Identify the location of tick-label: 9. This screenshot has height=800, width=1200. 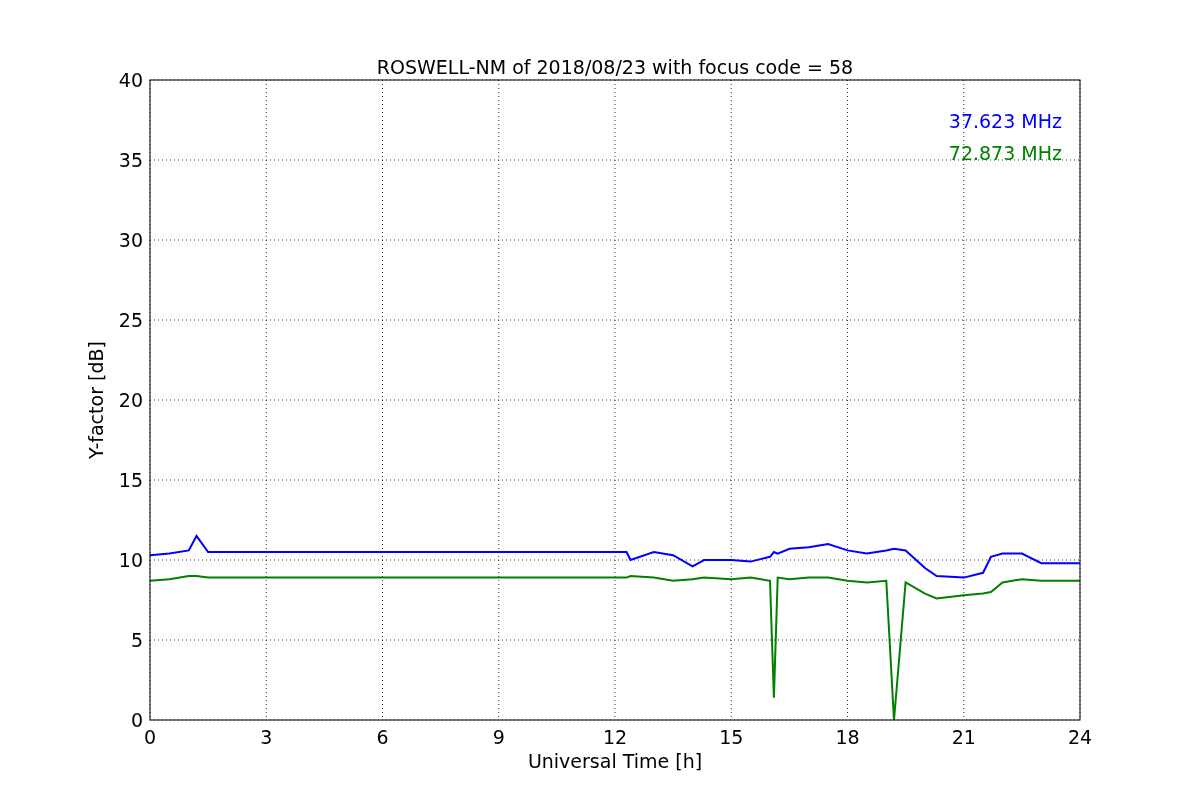
(498, 737).